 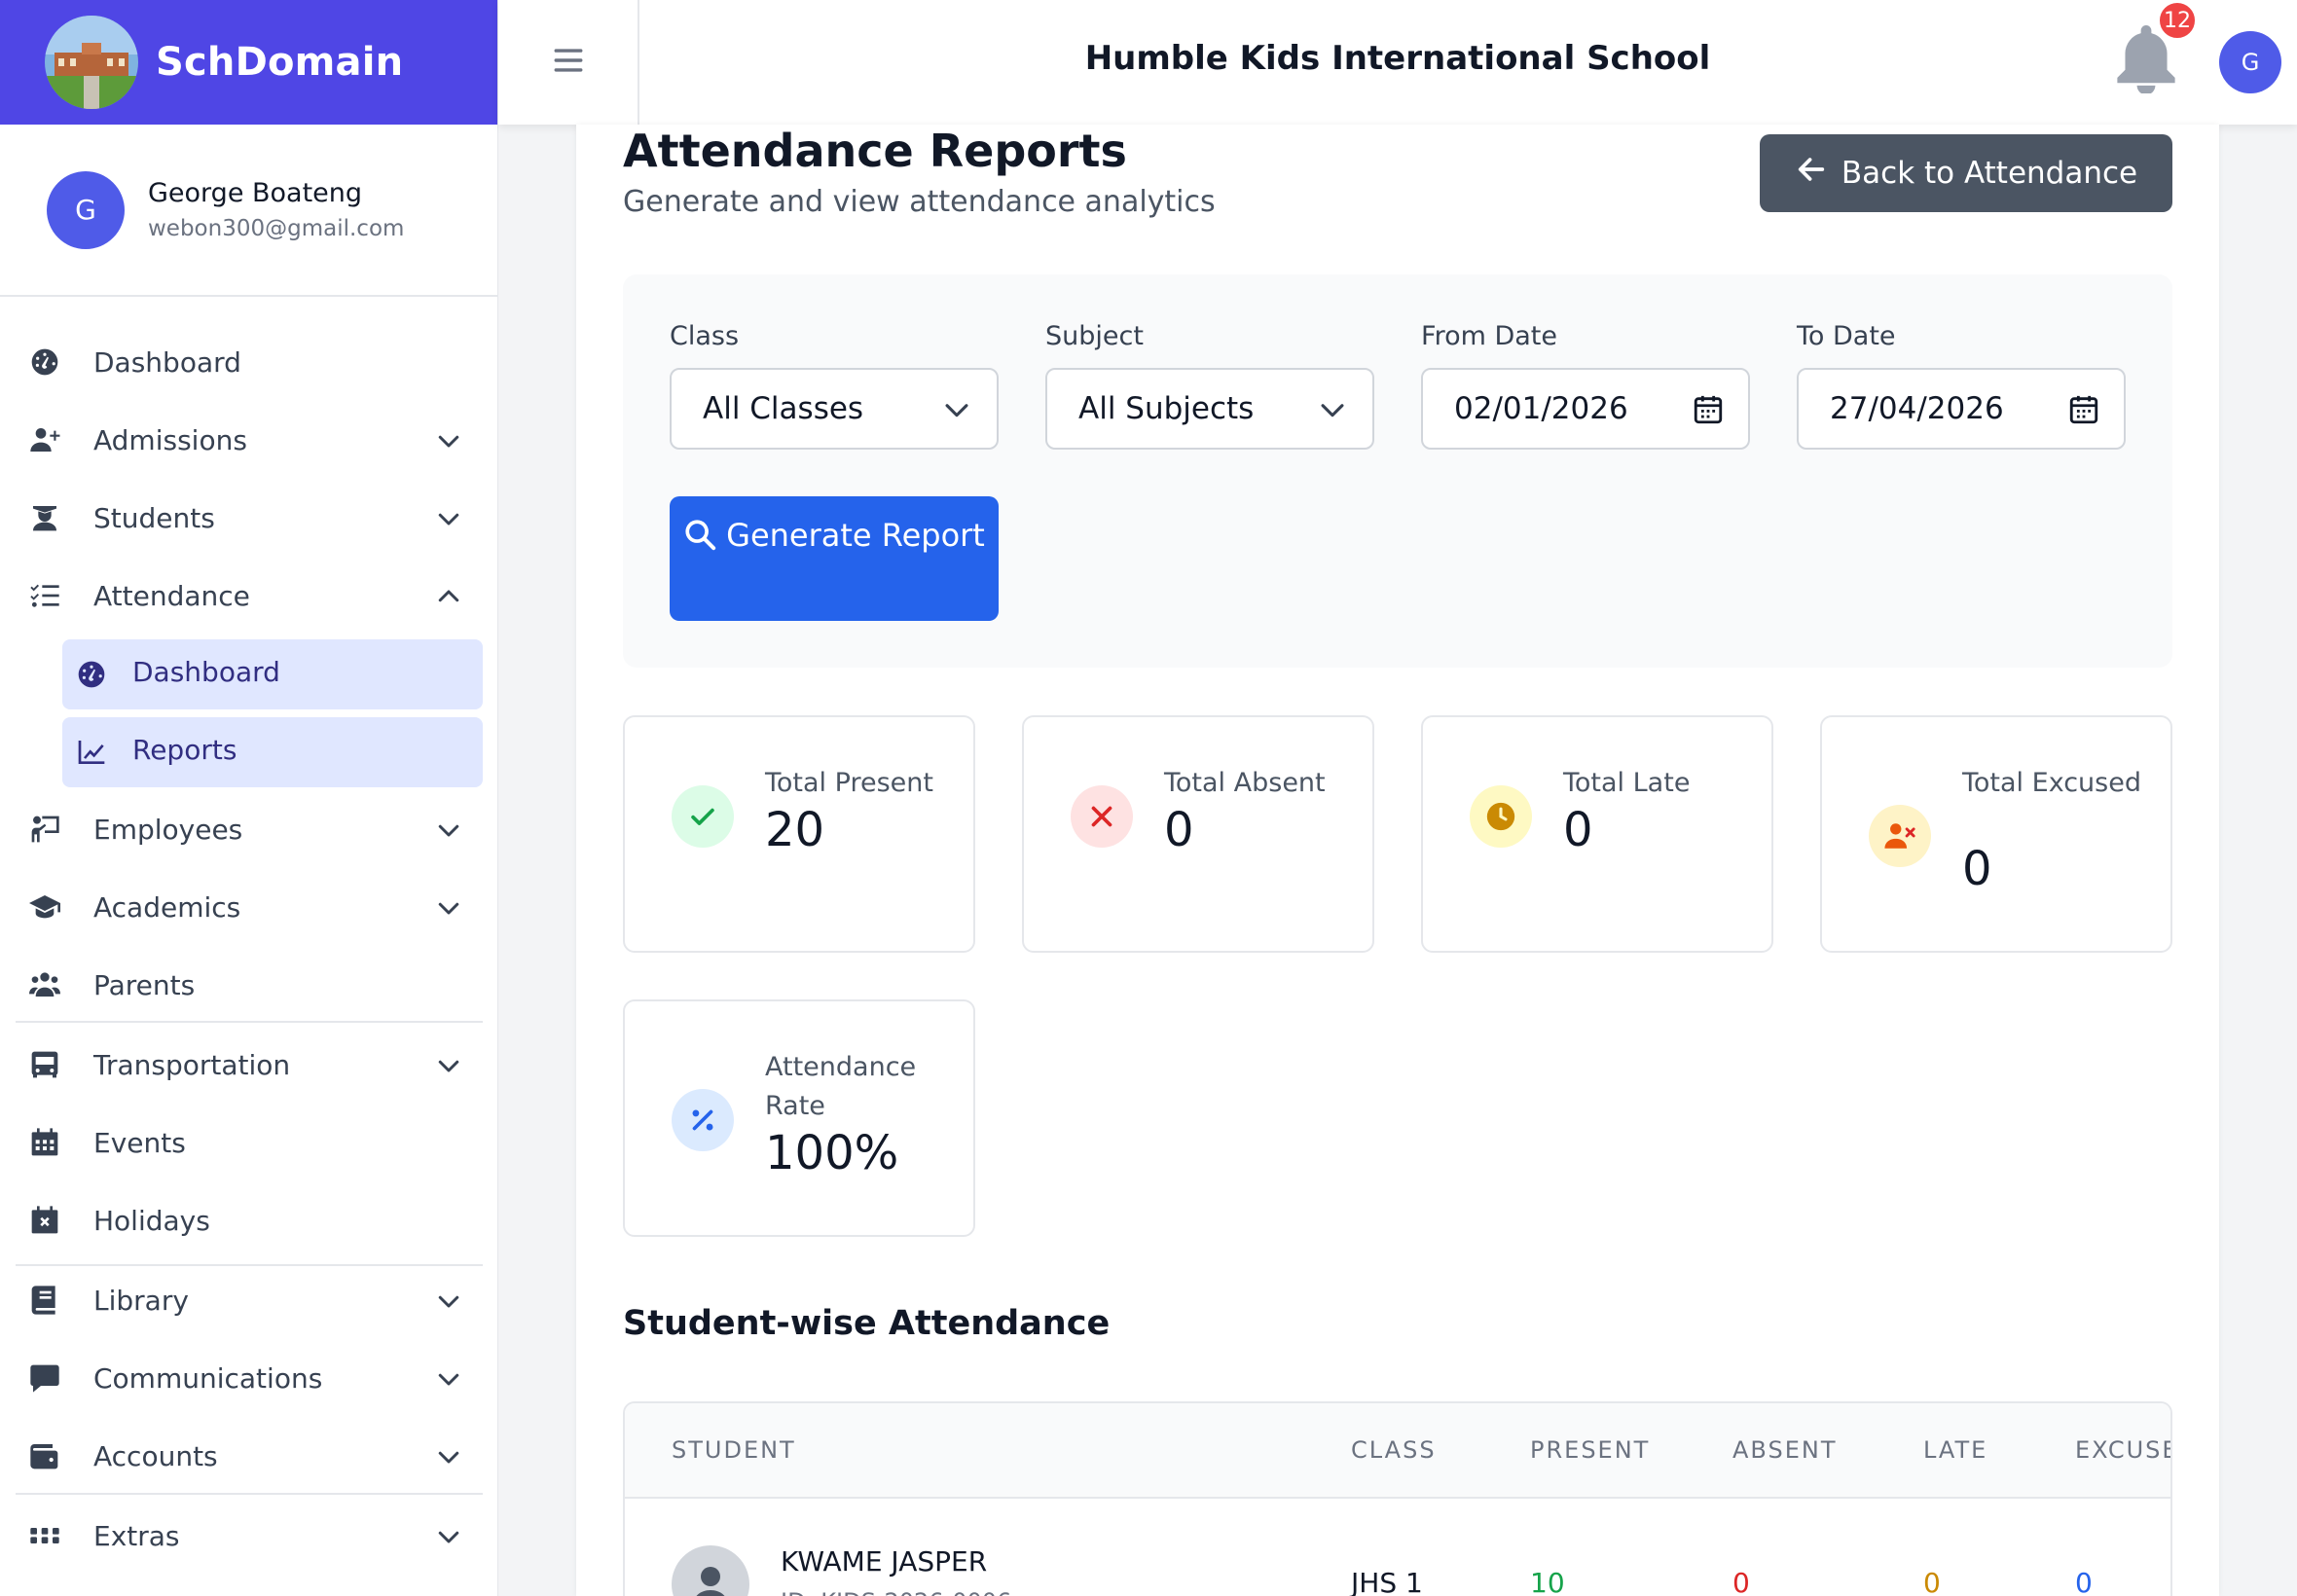 What do you see at coordinates (154, 517) in the screenshot?
I see `sidebar-item-label: Students` at bounding box center [154, 517].